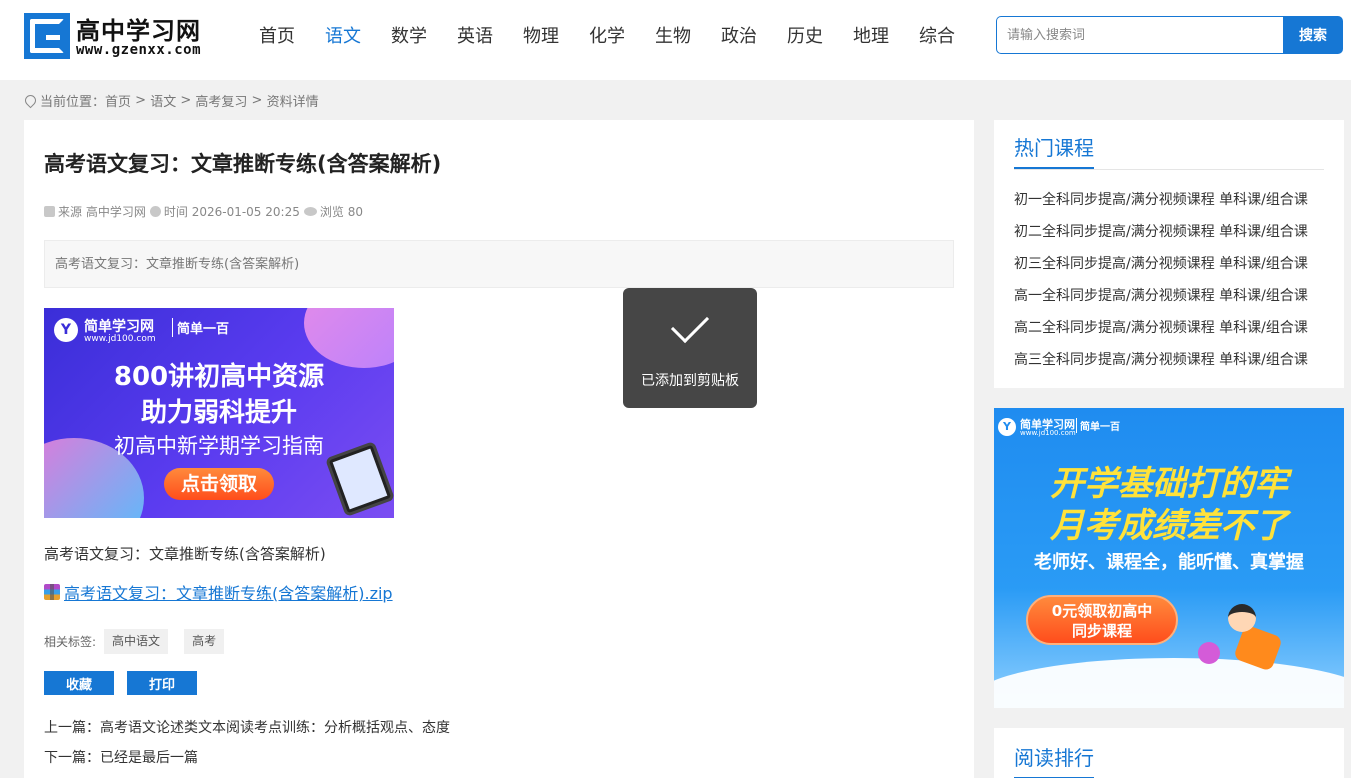 The image size is (1351, 778). Describe the element at coordinates (690, 381) in the screenshot. I see `toast-message: 已添加到剪贴板` at that location.